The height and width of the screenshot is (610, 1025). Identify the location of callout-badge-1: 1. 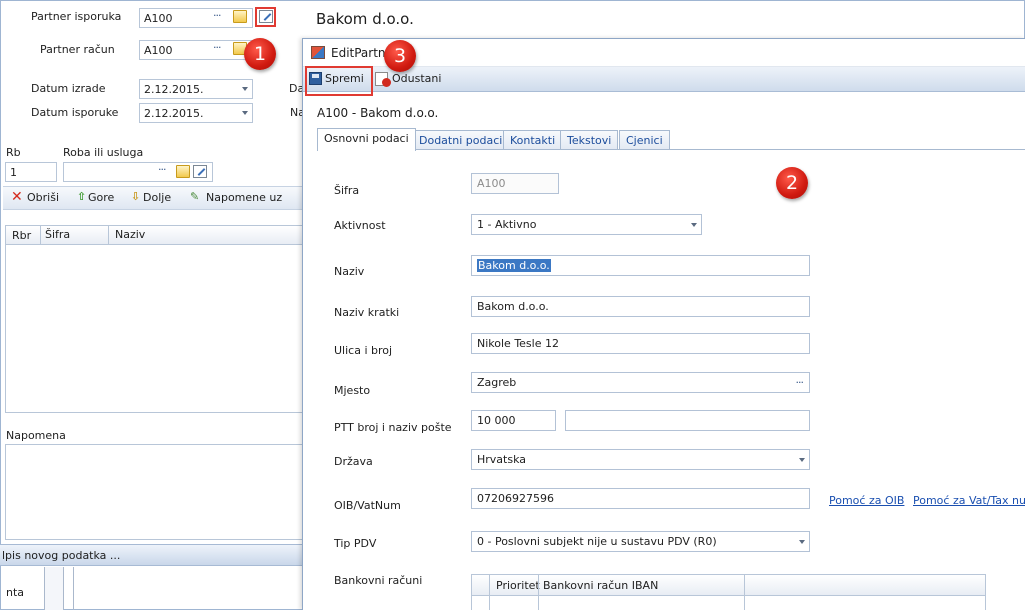
(260, 54).